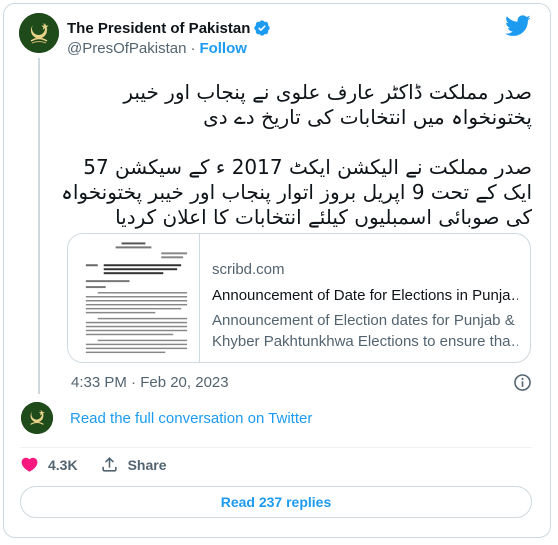 Image resolution: width=558 pixels, height=545 pixels. What do you see at coordinates (126, 48) in the screenshot?
I see `author-handle: @PresOfPakistan` at bounding box center [126, 48].